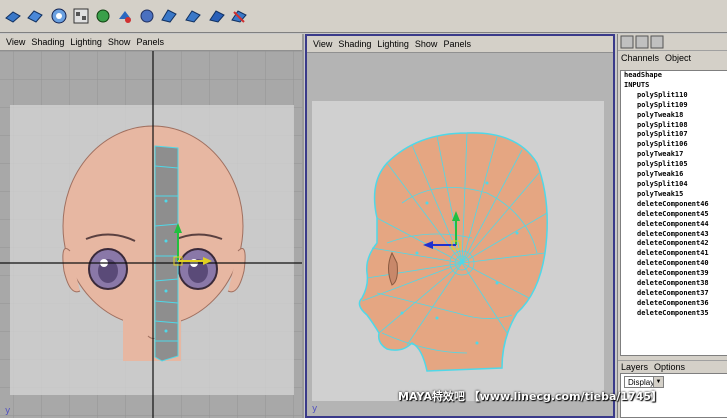  Describe the element at coordinates (674, 244) in the screenshot. I see `input-node: deleteComponent42` at that location.